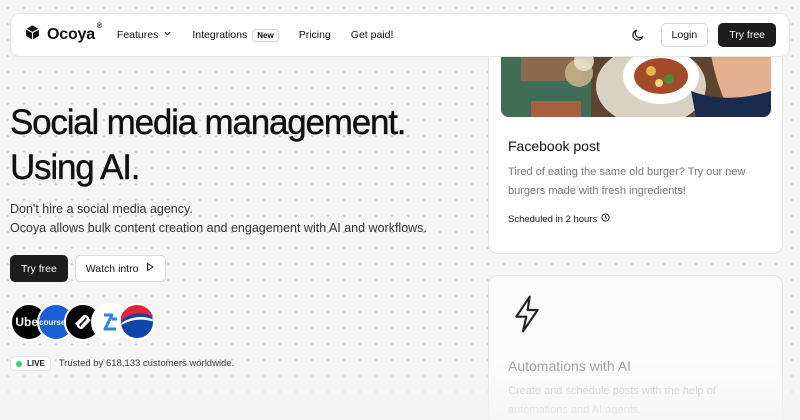 The height and width of the screenshot is (420, 800). I want to click on live-label: LIVE, so click(36, 363).